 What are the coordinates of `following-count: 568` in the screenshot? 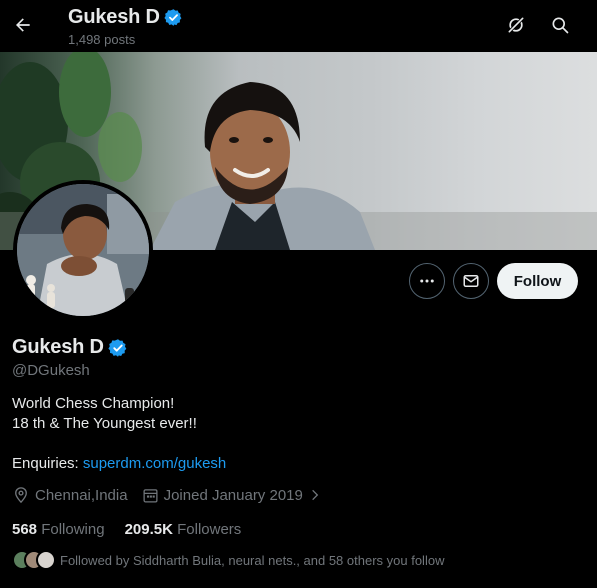 It's located at (25, 529).